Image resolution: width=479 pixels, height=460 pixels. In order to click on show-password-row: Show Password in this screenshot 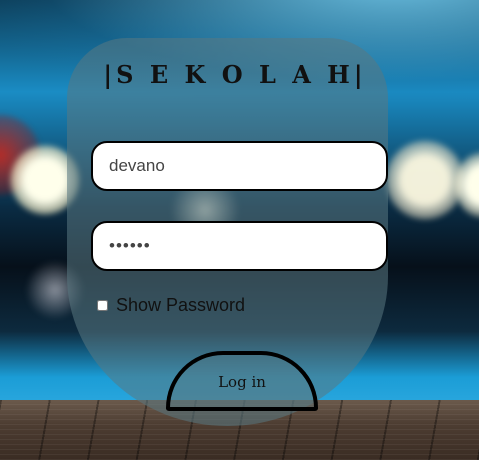, I will do `click(171, 305)`.